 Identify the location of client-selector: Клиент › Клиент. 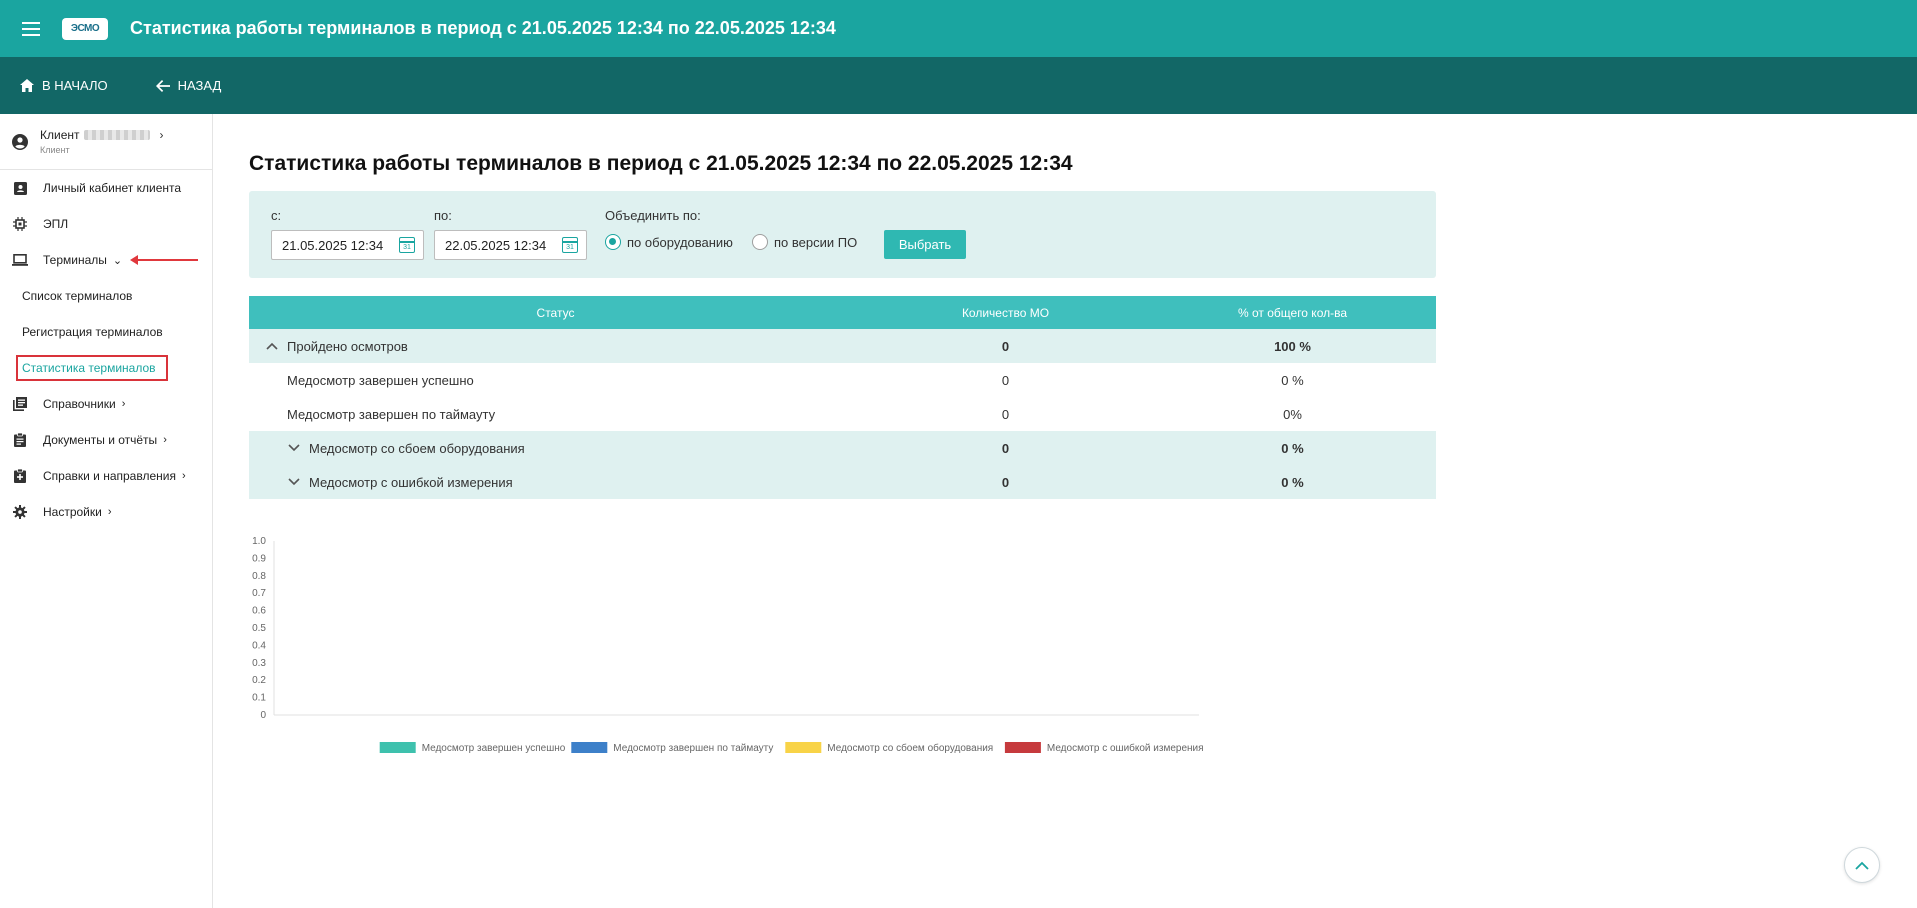
(106, 142).